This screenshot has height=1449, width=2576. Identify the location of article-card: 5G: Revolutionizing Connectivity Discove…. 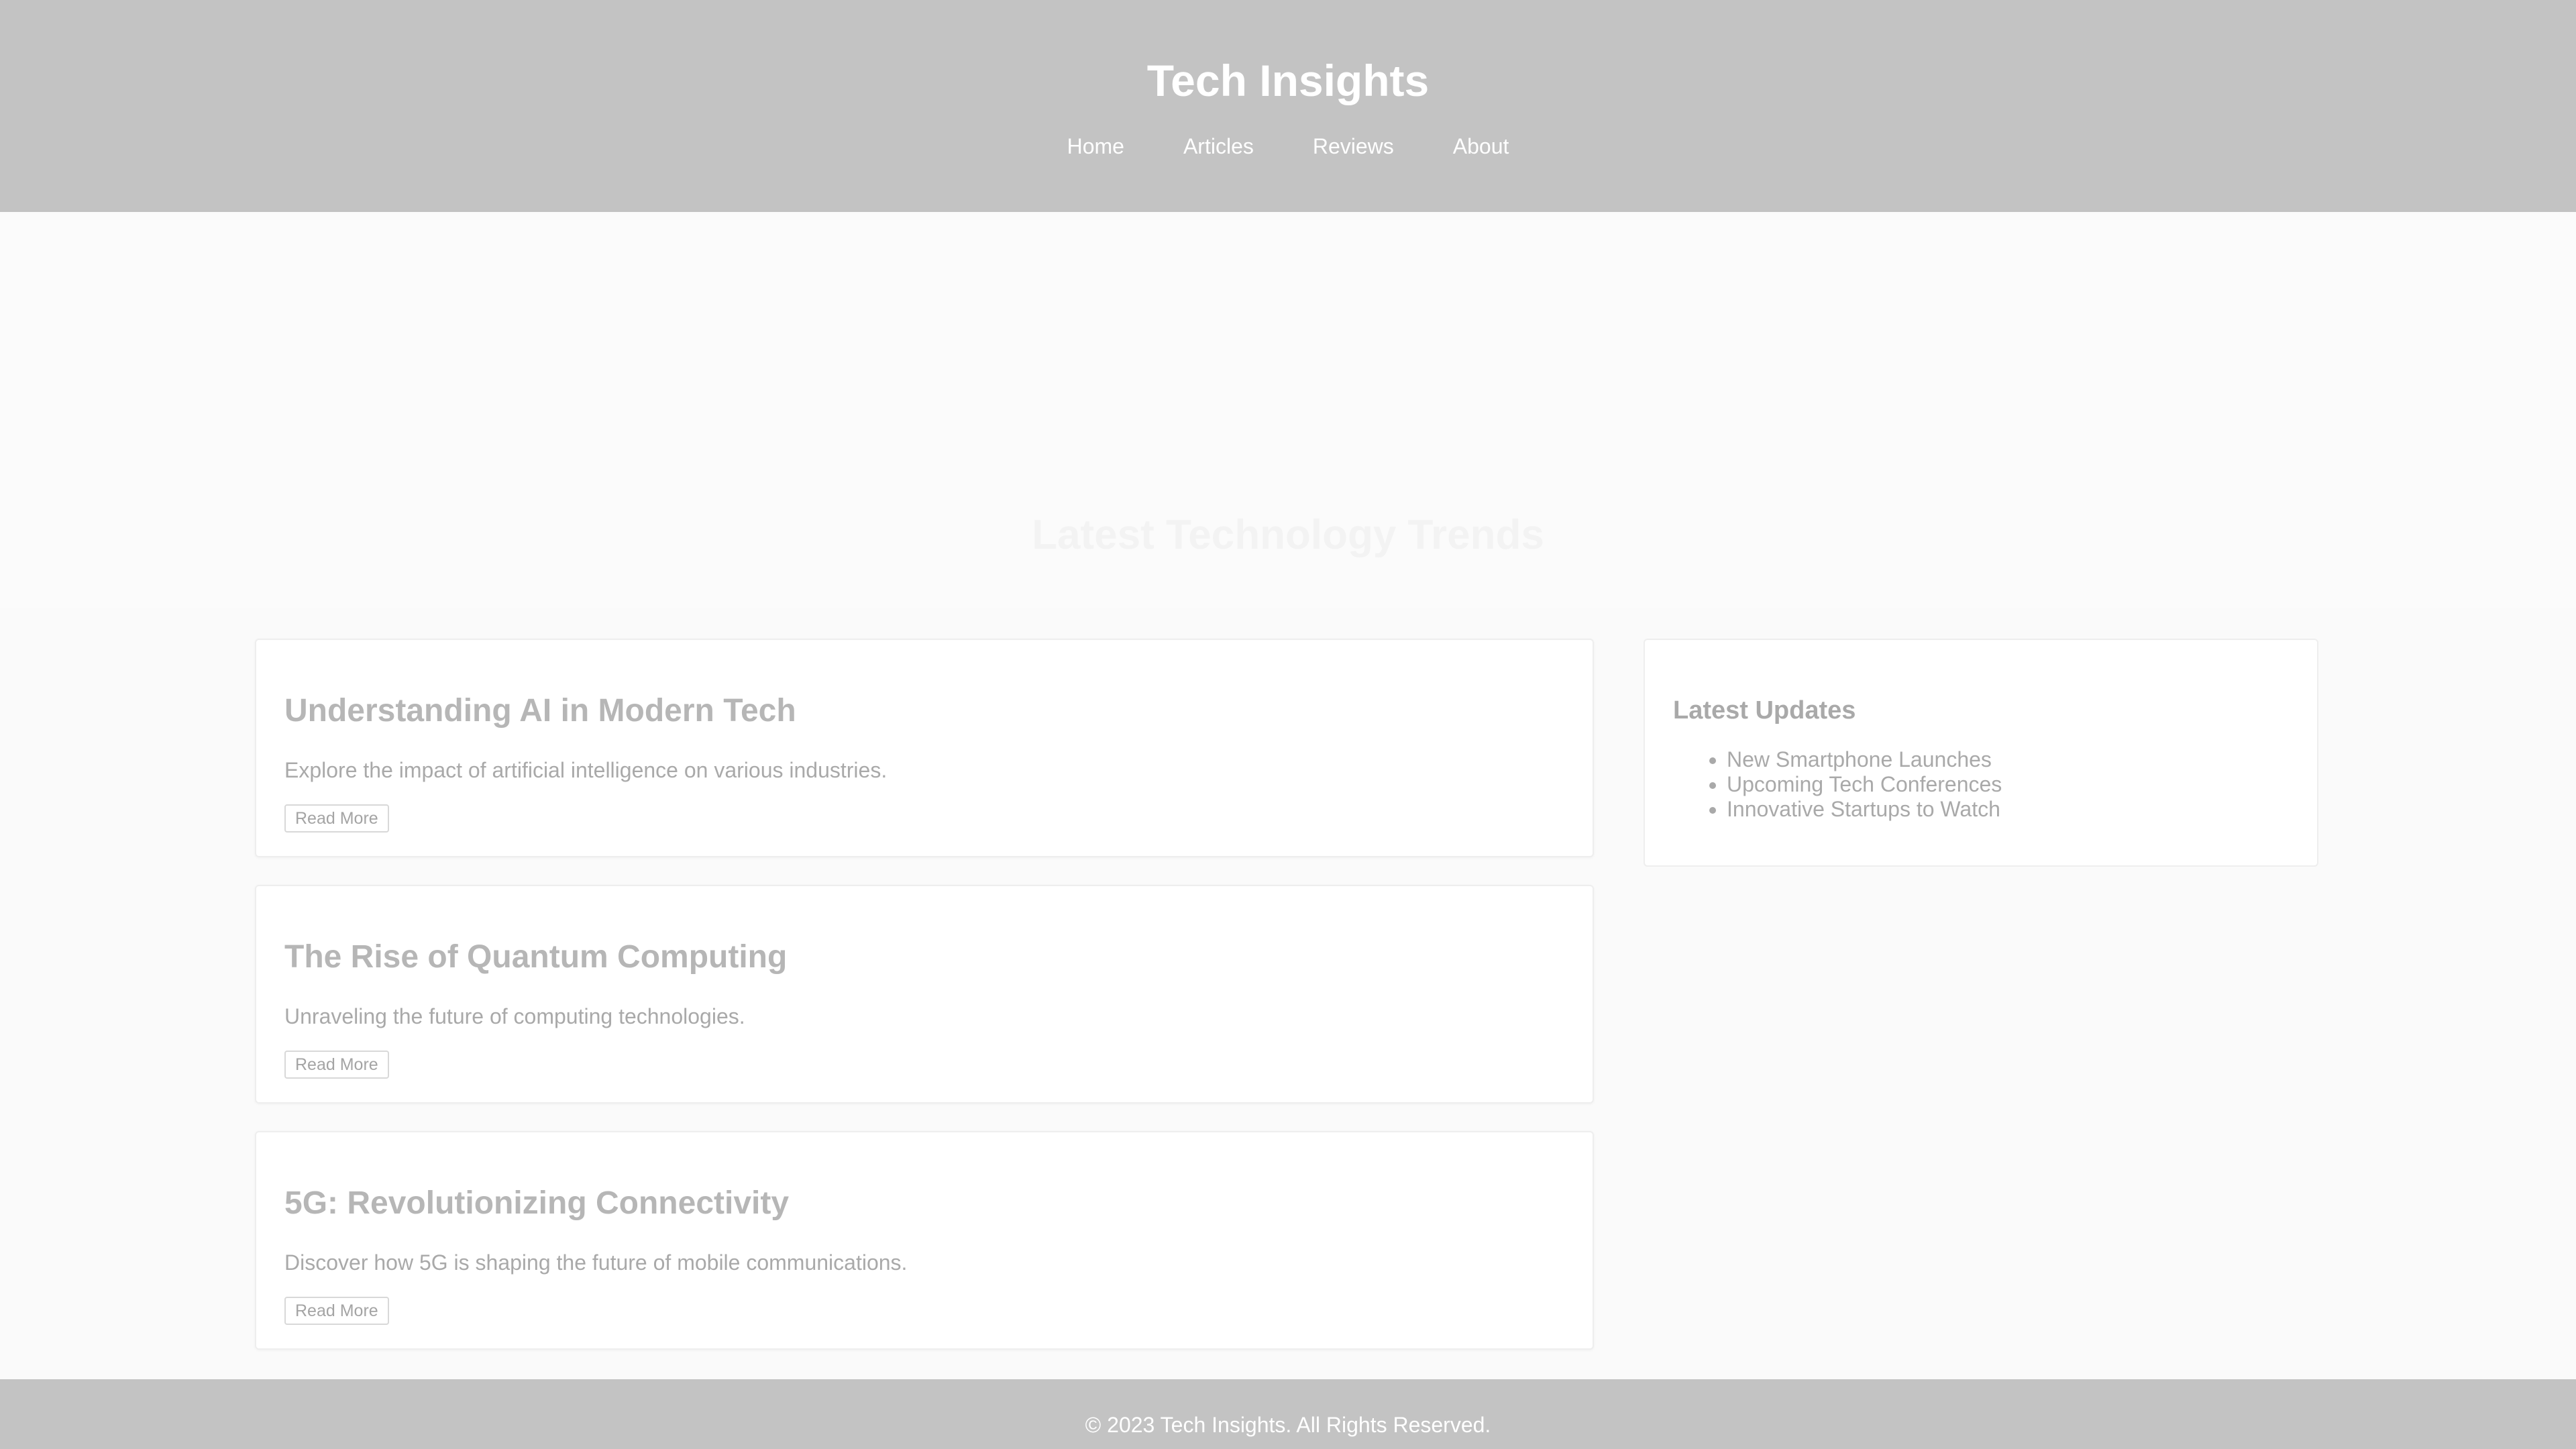
(924, 1240).